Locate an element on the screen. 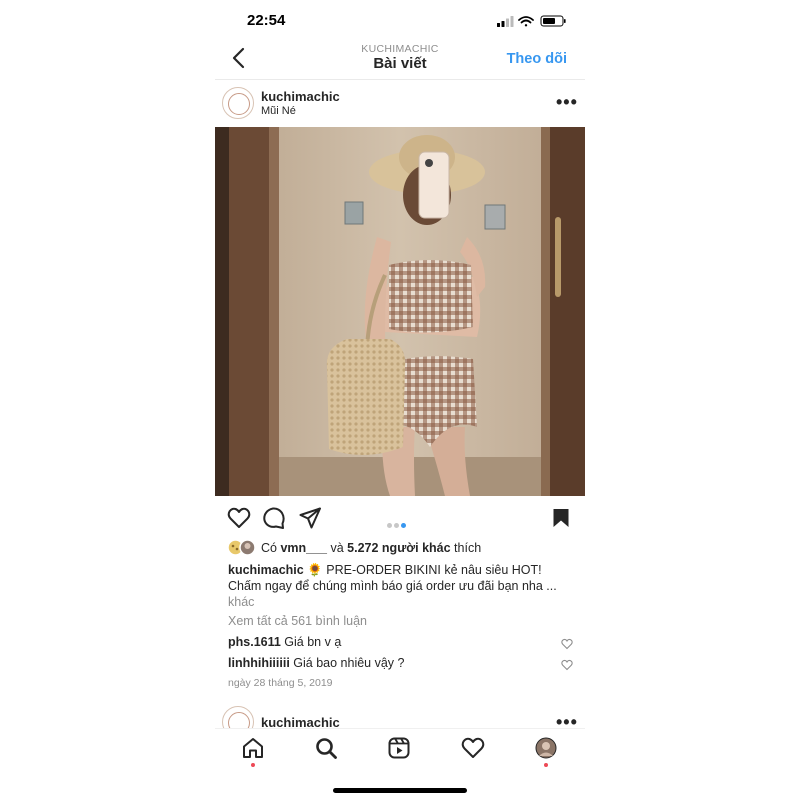 Image resolution: width=800 pixels, height=800 pixels. cellular-signal-icon is located at coordinates (505, 21).